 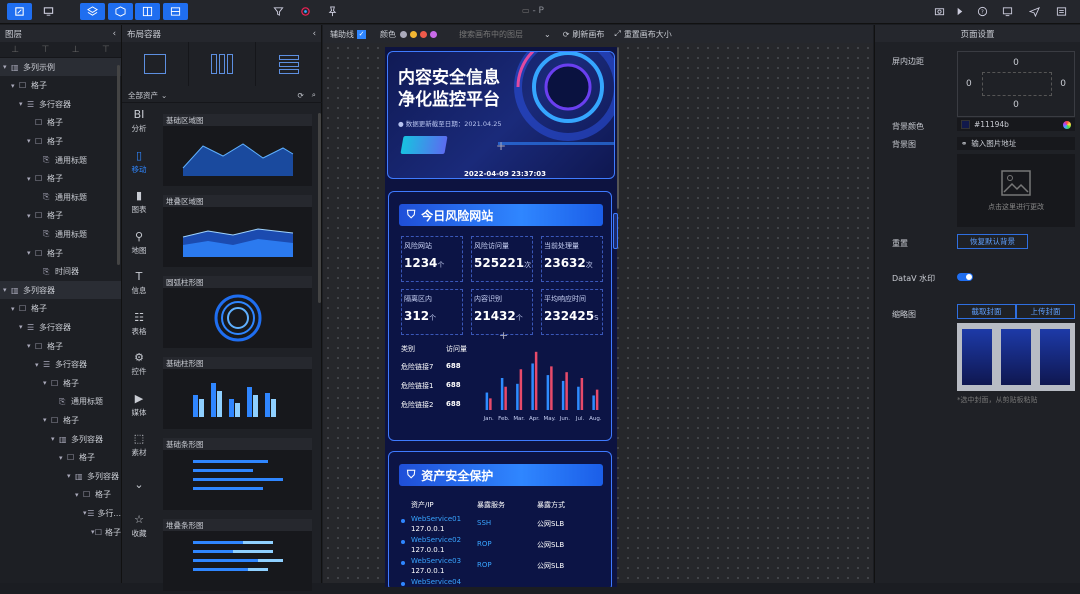 I want to click on cube-icon, so click(x=120, y=11).